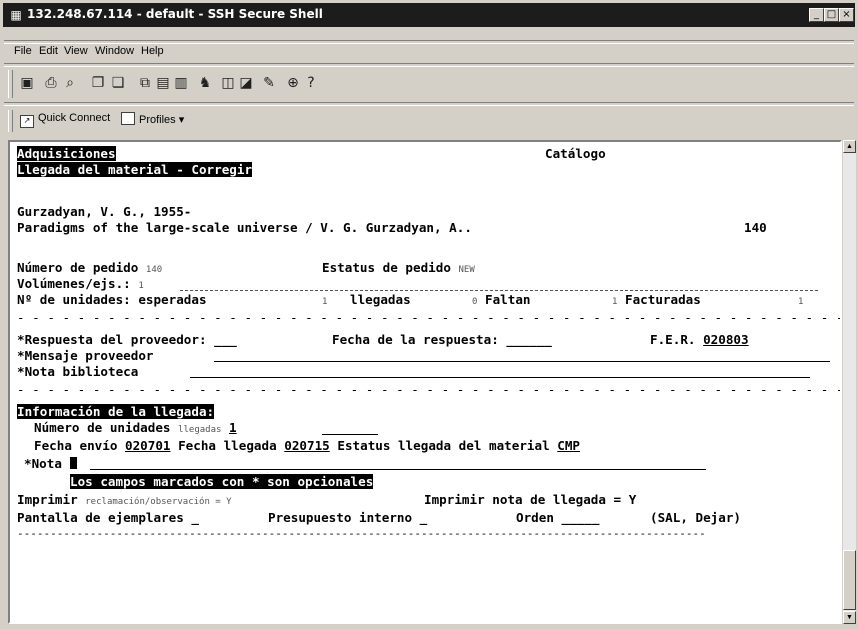 The height and width of the screenshot is (629, 858). Describe the element at coordinates (615, 302) in the screenshot. I see `units-missing-value: 1` at that location.